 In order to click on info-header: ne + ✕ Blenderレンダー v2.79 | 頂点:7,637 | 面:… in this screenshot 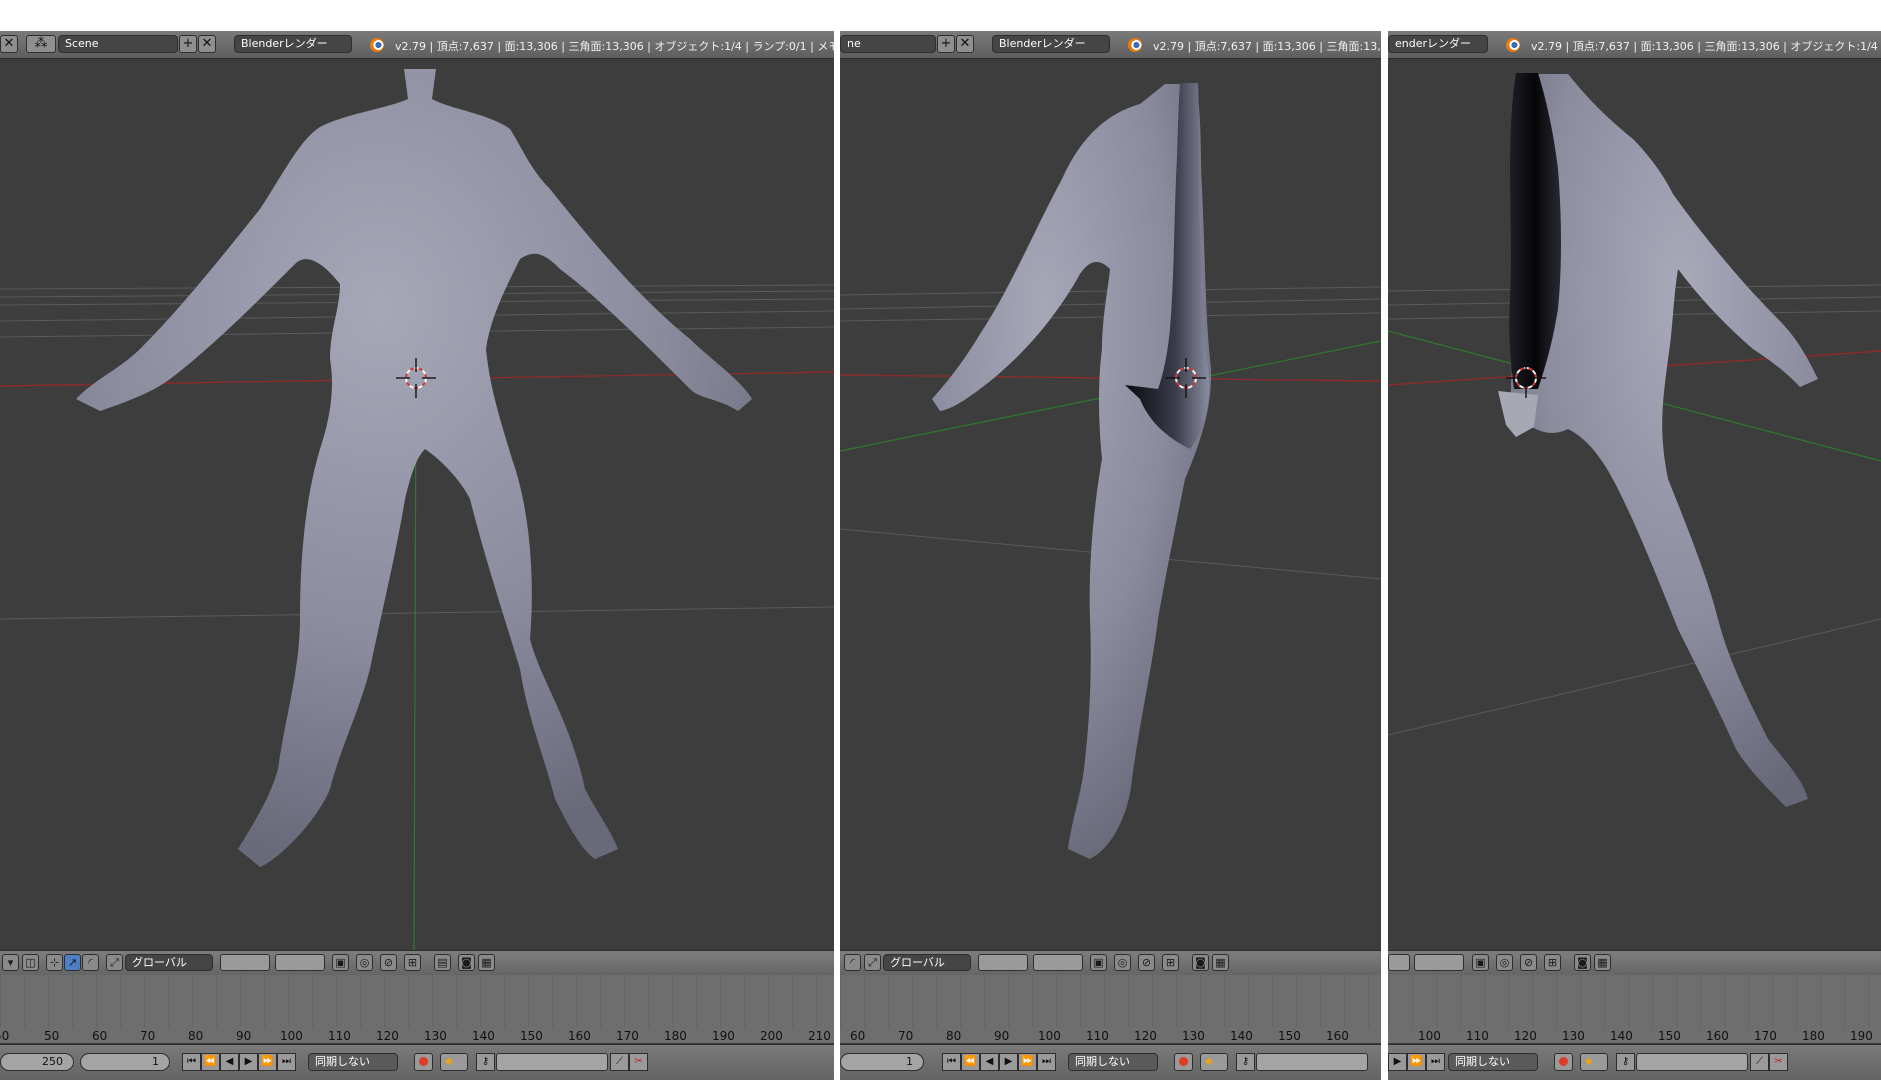, I will do `click(1110, 45)`.